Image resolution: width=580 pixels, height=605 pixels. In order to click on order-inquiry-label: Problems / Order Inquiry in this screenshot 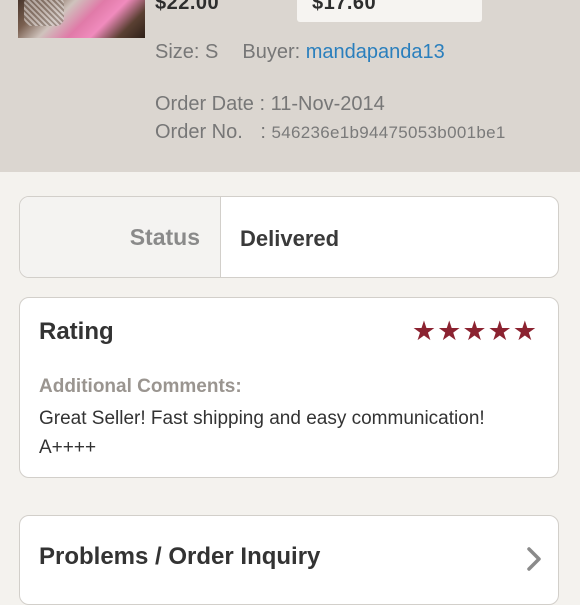, I will do `click(180, 556)`.